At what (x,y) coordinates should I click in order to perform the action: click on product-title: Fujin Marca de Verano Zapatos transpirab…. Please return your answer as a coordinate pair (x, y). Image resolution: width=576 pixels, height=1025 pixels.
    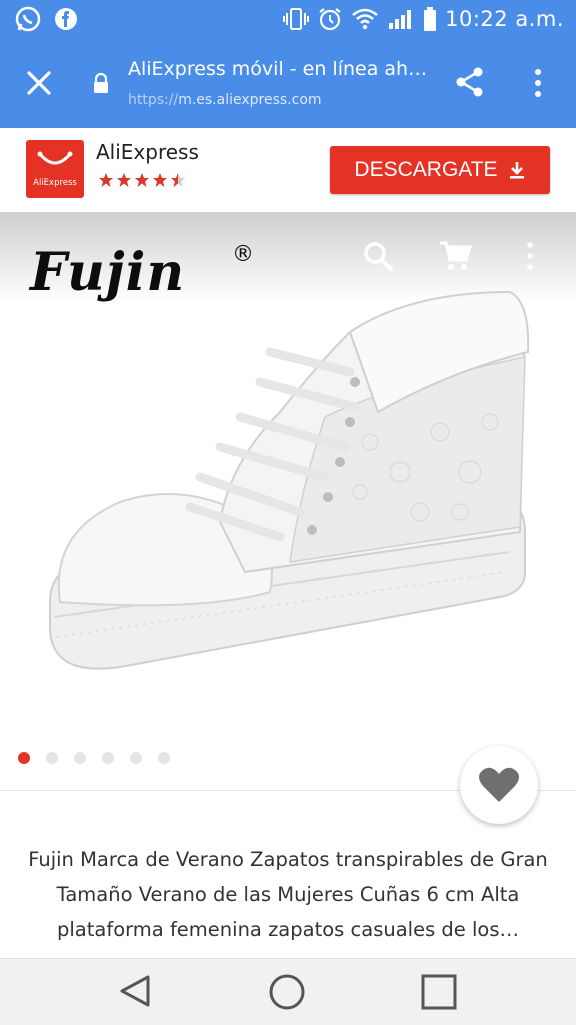
    Looking at the image, I should click on (288, 894).